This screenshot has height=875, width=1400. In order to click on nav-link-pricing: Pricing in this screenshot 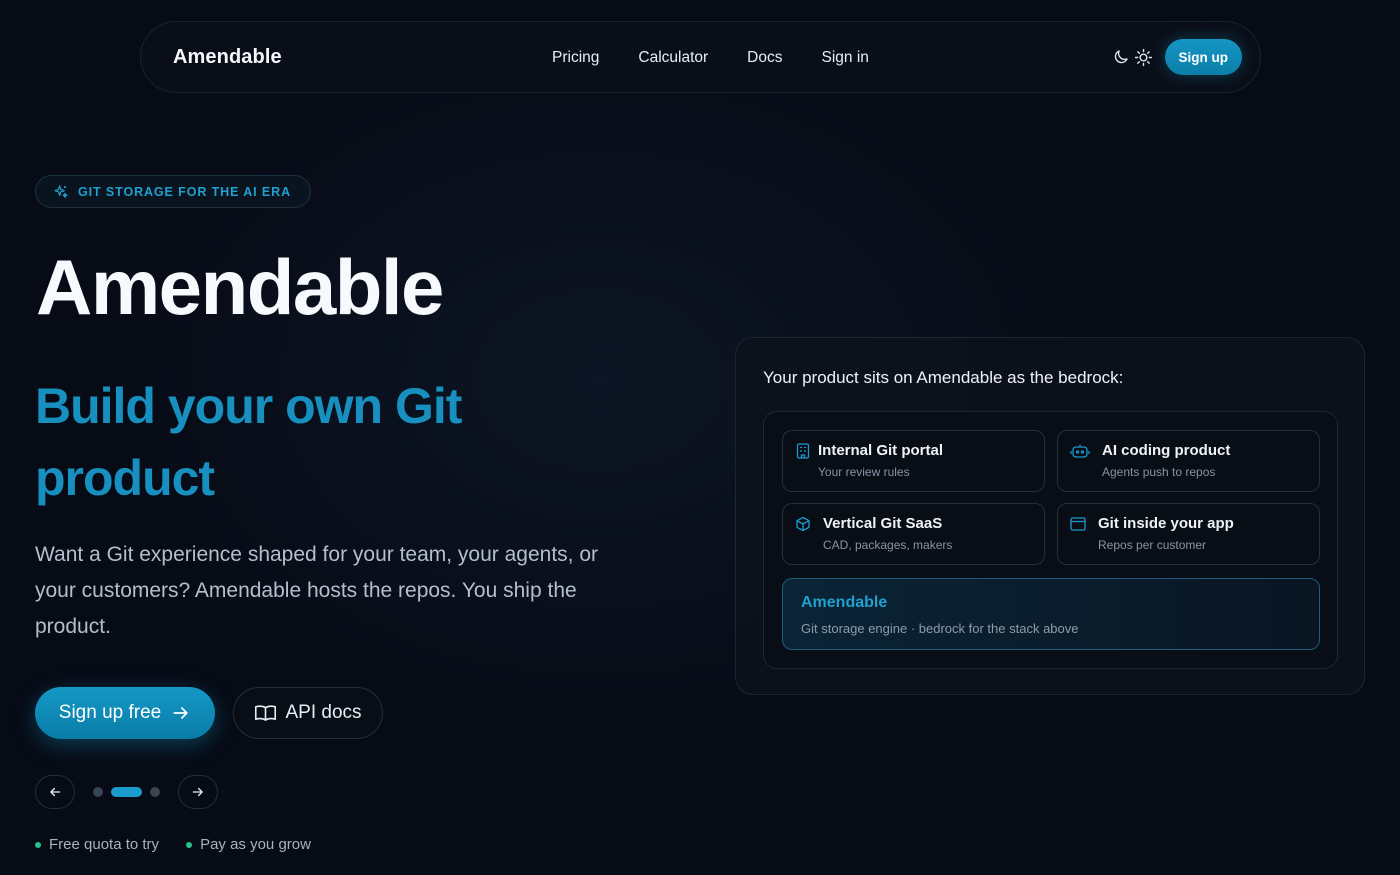, I will do `click(575, 58)`.